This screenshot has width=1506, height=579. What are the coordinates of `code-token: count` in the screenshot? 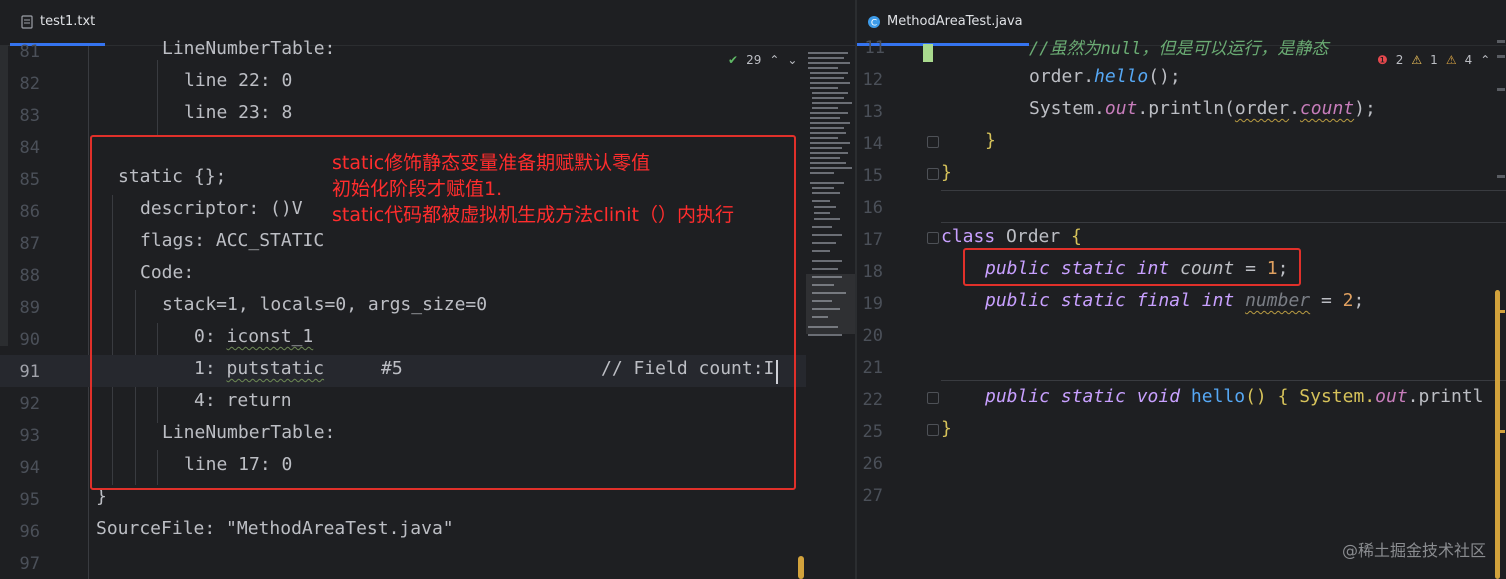 It's located at (1327, 108).